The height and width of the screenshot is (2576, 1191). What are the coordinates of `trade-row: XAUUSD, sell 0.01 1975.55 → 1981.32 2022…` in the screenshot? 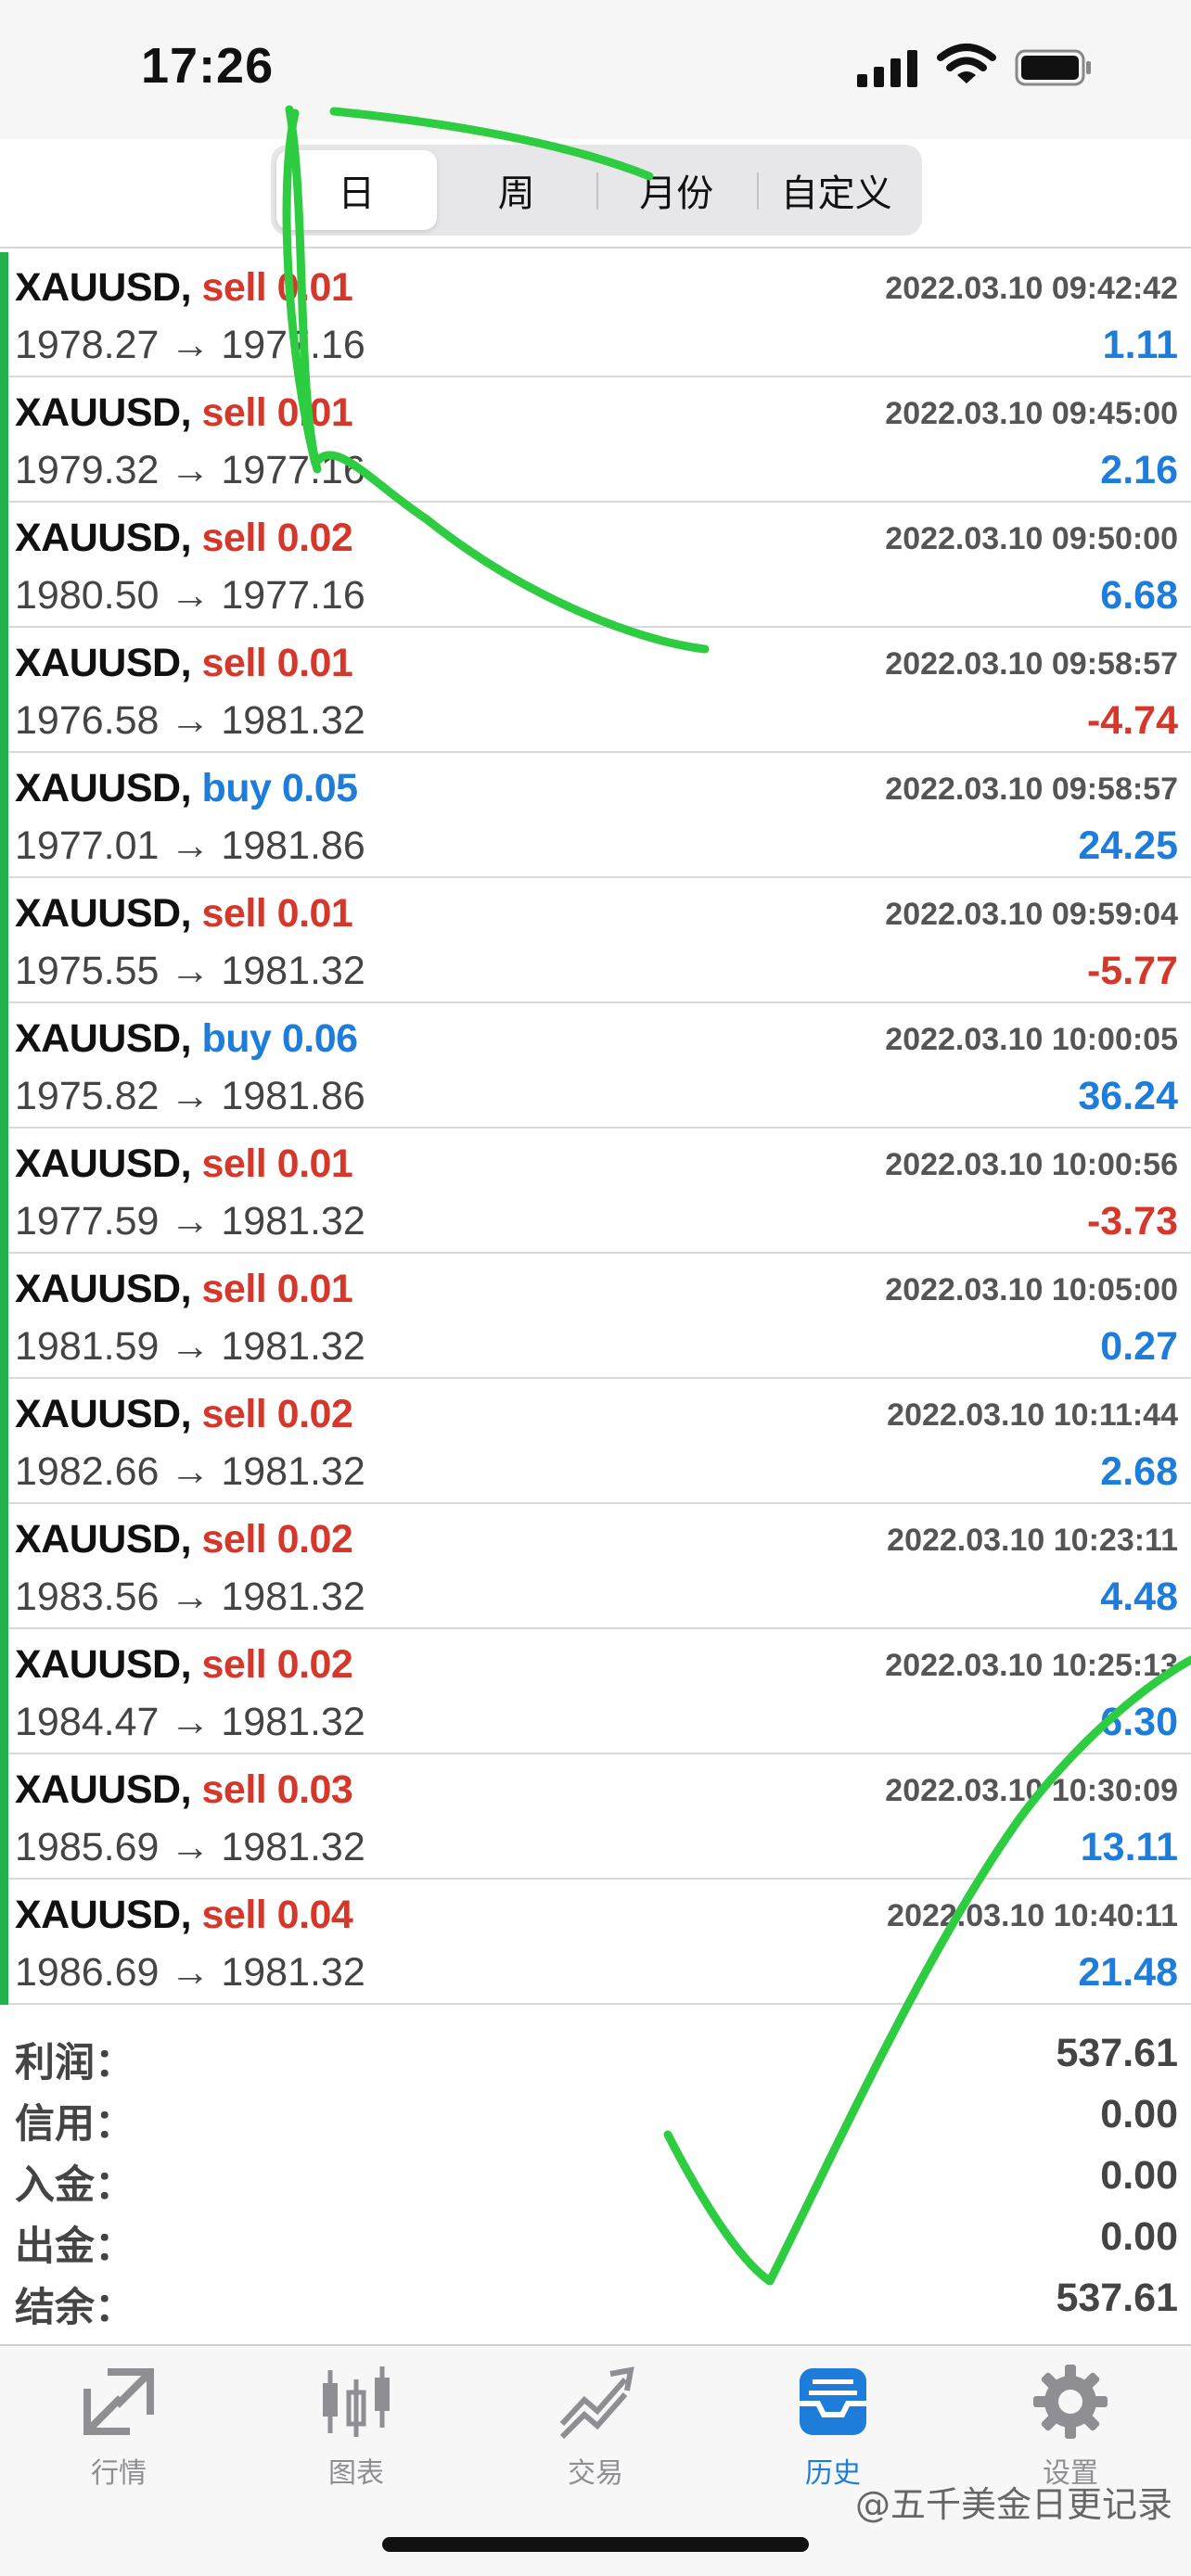 It's located at (595, 940).